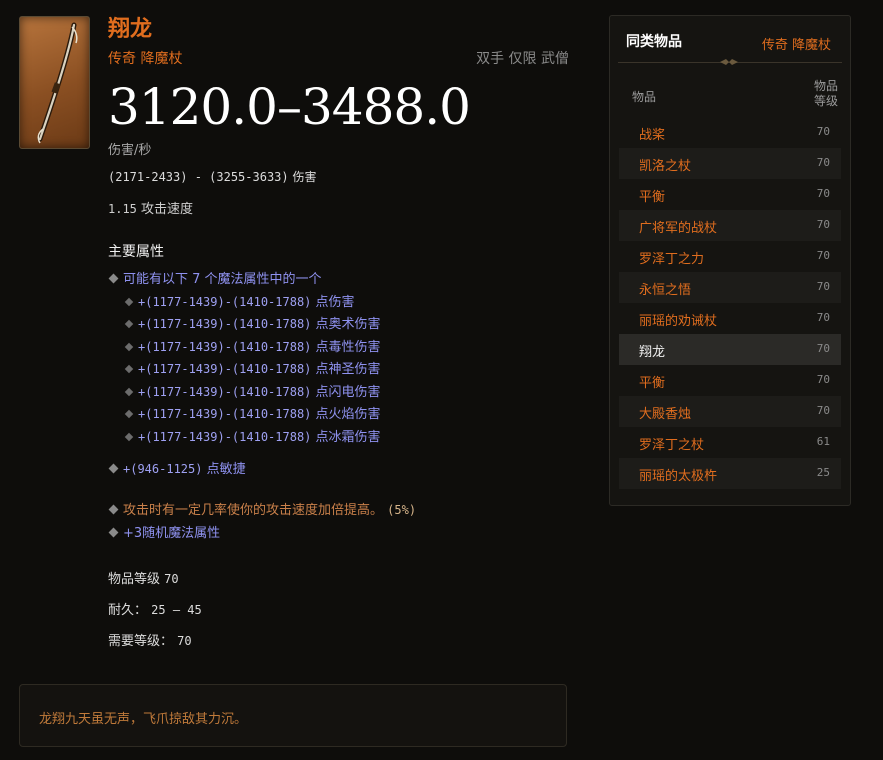  I want to click on attack-speed: 1.15 攻击速度, so click(150, 207).